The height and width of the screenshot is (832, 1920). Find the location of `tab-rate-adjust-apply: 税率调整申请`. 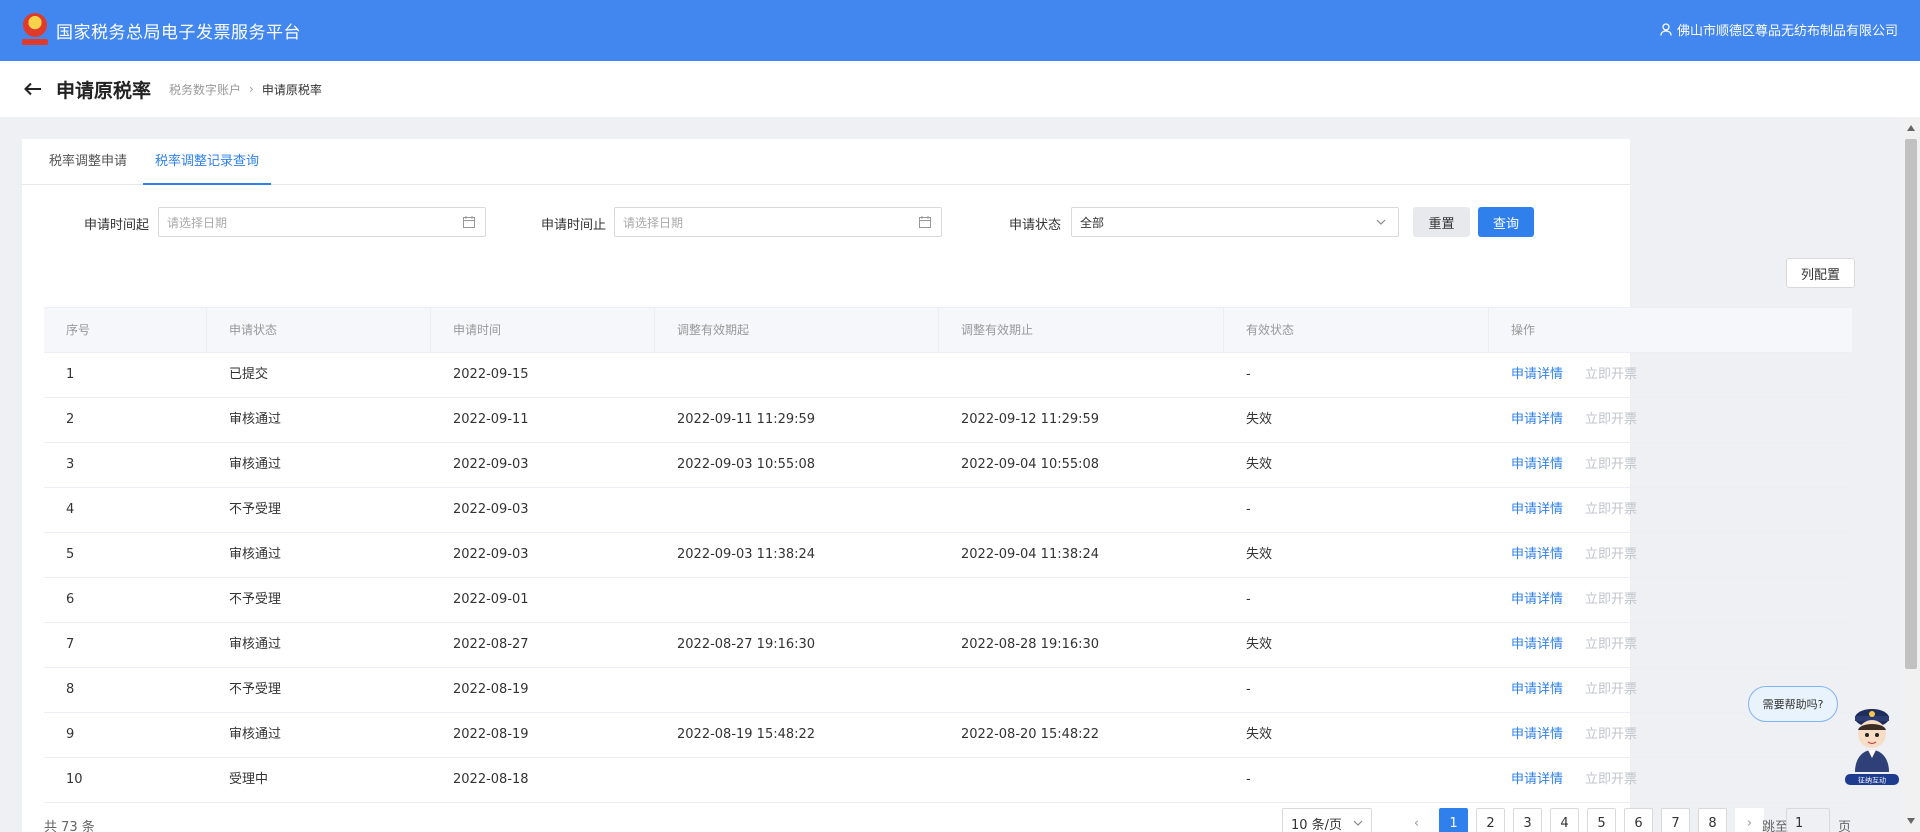

tab-rate-adjust-apply: 税率调整申请 is located at coordinates (88, 161).